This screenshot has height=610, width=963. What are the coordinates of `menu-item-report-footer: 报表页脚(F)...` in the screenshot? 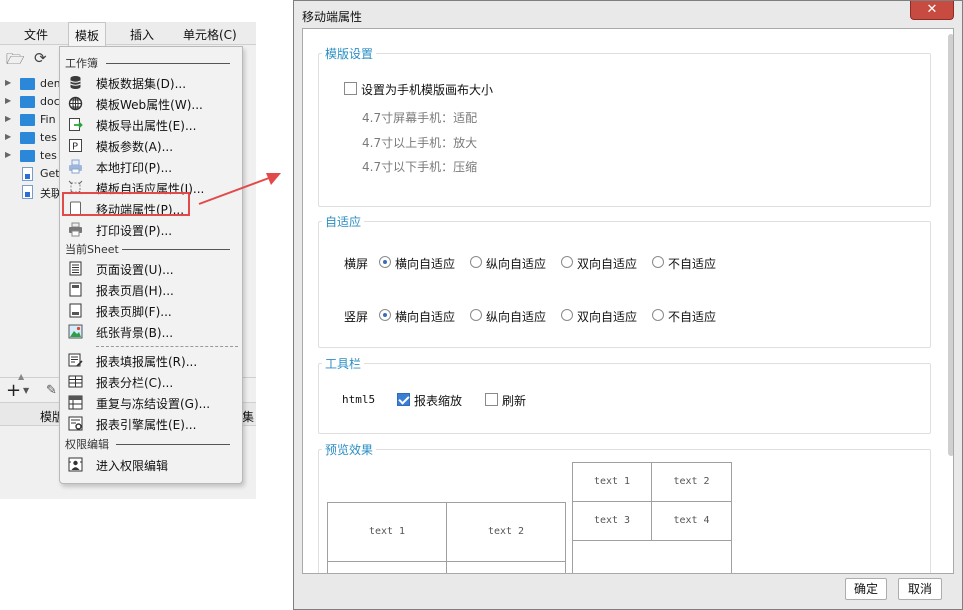 It's located at (151, 310).